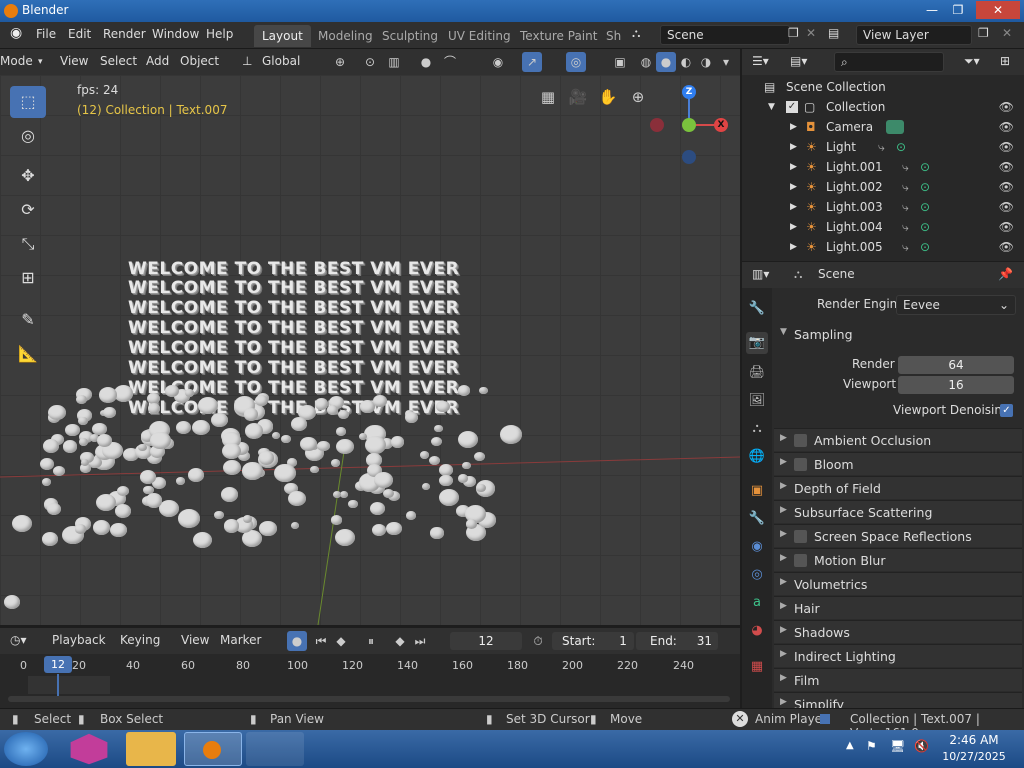 This screenshot has width=1024, height=768. What do you see at coordinates (898, 535) in the screenshot?
I see `settings-panel-header: ▶ Screen Space Reflections` at bounding box center [898, 535].